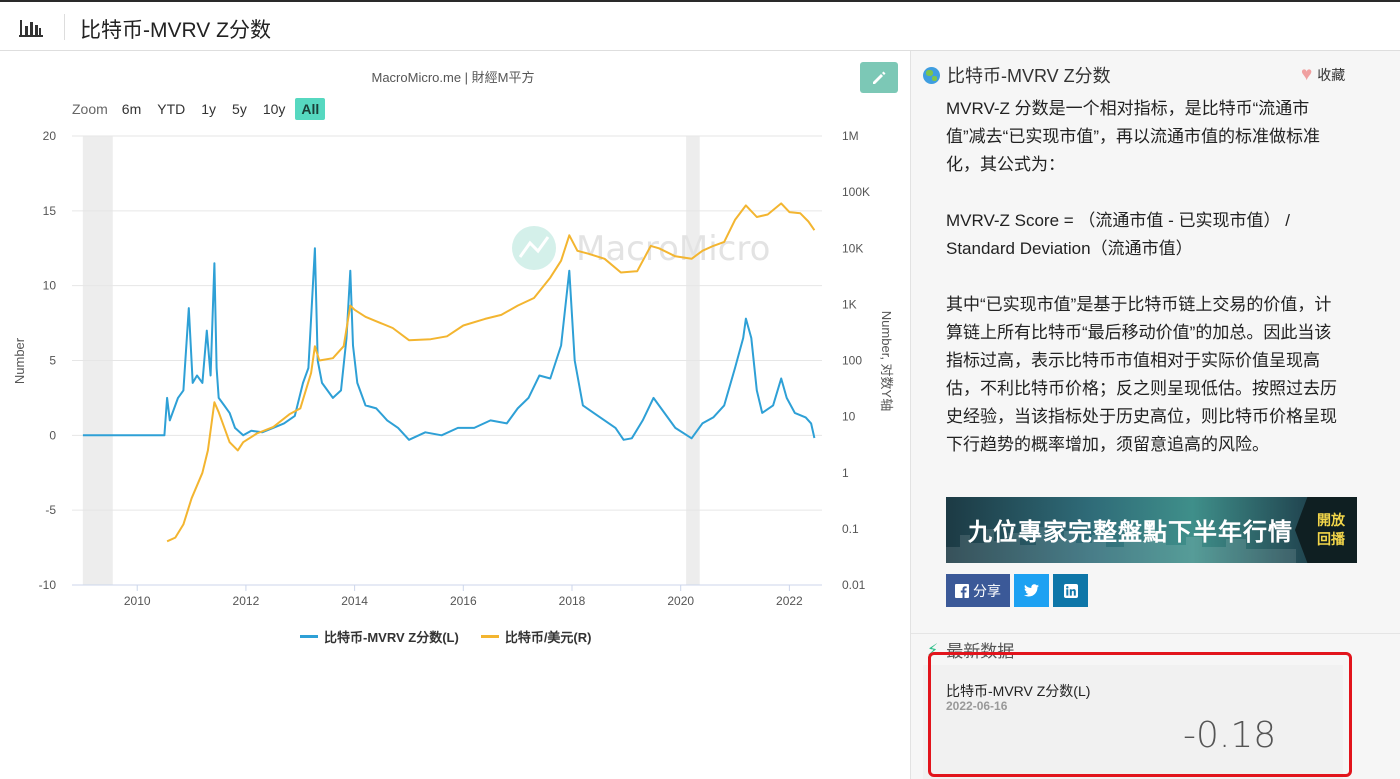 Image resolution: width=1400 pixels, height=779 pixels. What do you see at coordinates (1018, 691) in the screenshot?
I see `latest-series-name: 比特币-MVRV Z分数(L)` at bounding box center [1018, 691].